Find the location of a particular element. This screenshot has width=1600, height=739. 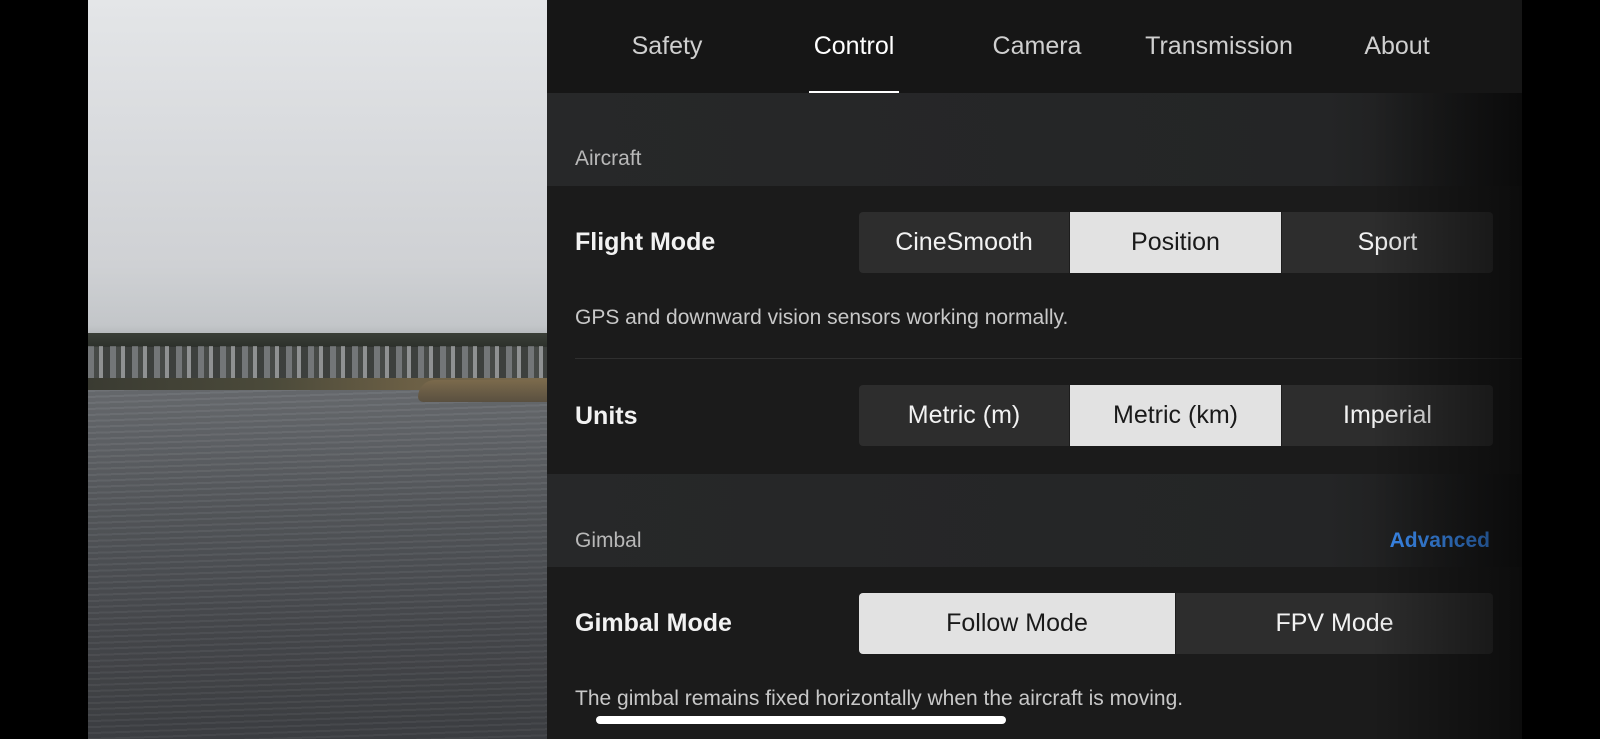

units-selector: Metric (m) Metric (km) Imperial is located at coordinates (1176, 415).